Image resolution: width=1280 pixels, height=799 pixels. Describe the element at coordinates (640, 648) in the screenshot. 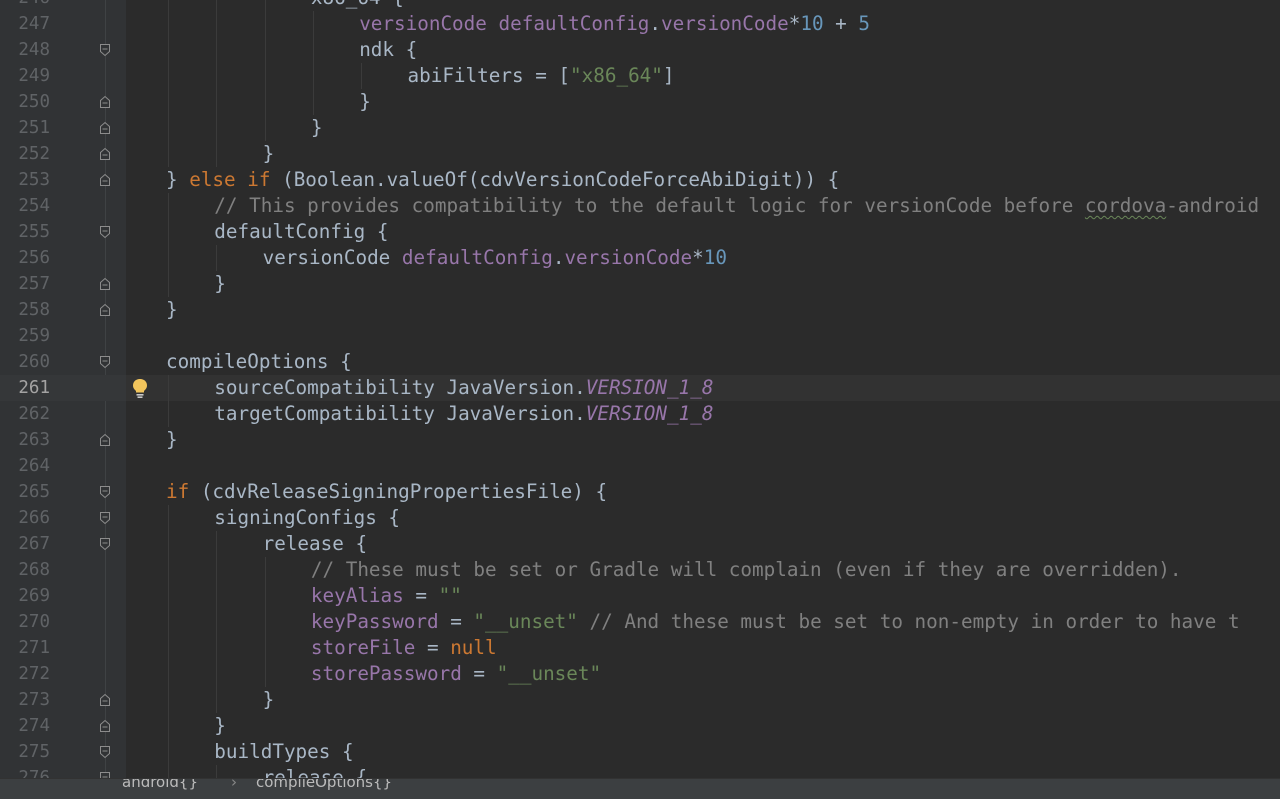

I see `code-line: 271 storeFile = null` at that location.